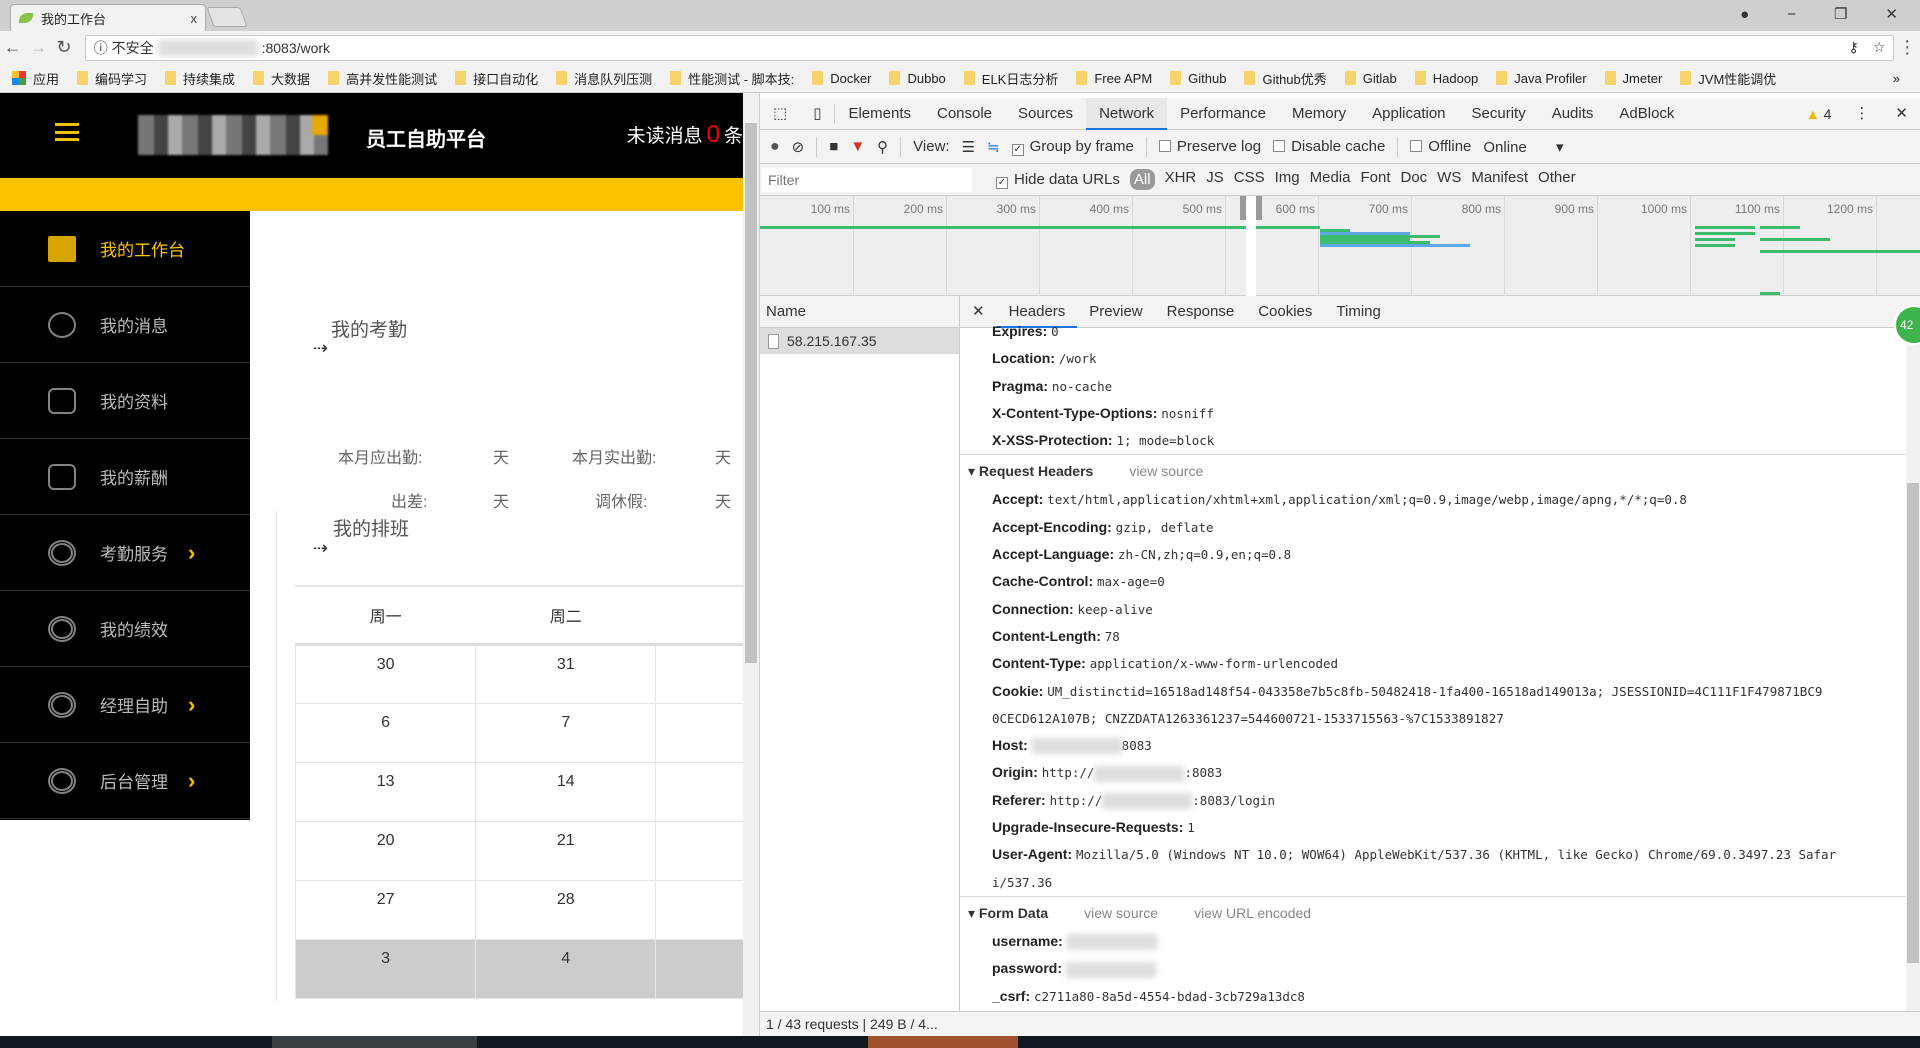 Image resolution: width=1920 pixels, height=1048 pixels. I want to click on search-icon: ⚲, so click(882, 147).